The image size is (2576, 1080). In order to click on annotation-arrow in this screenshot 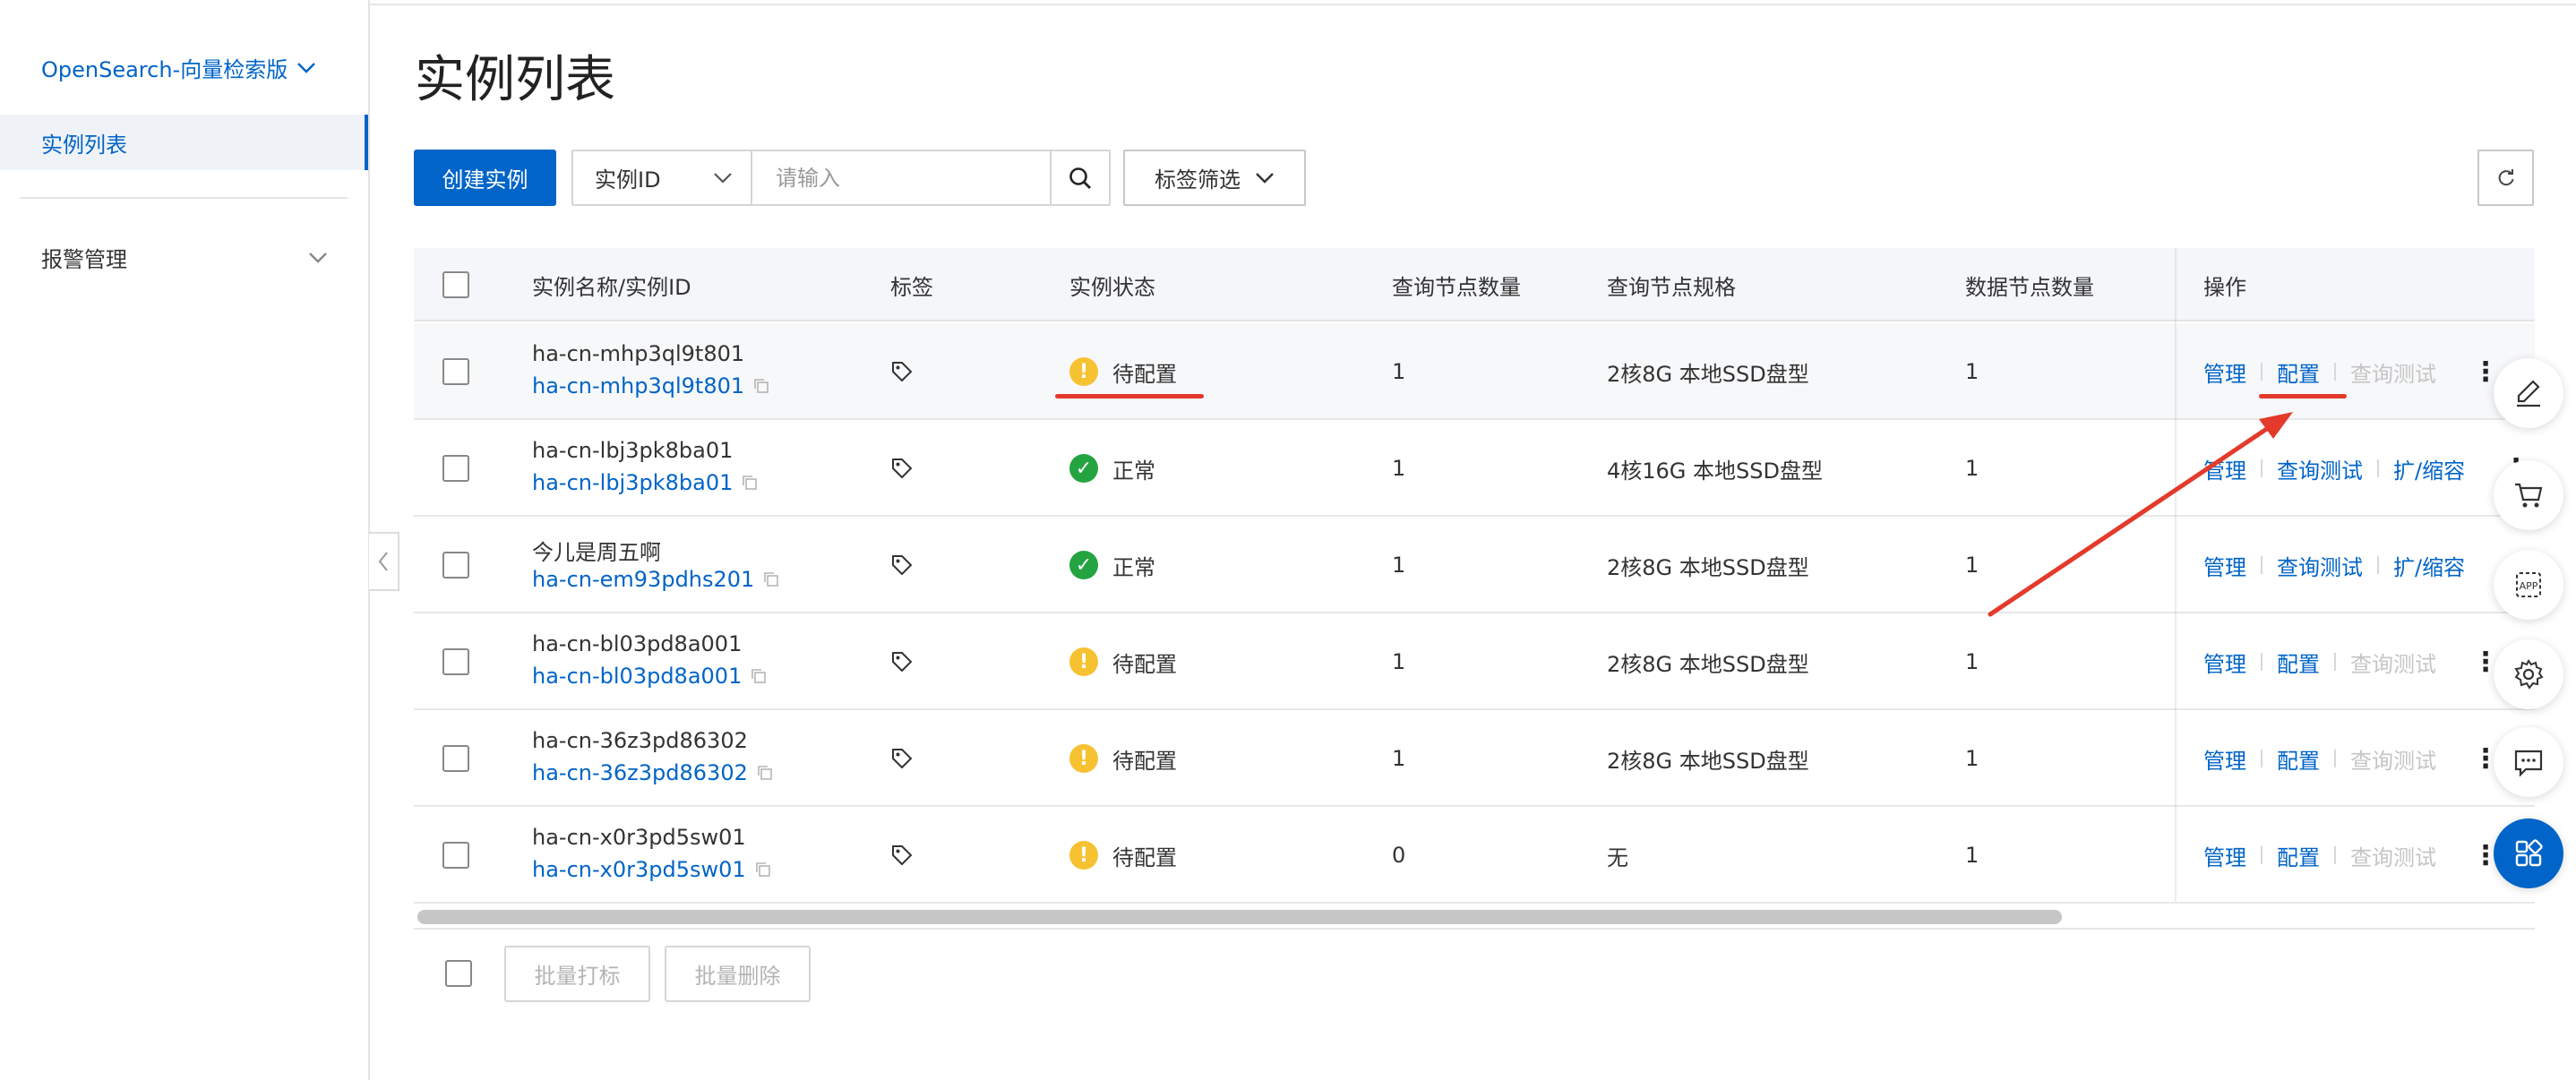, I will do `click(2140, 514)`.